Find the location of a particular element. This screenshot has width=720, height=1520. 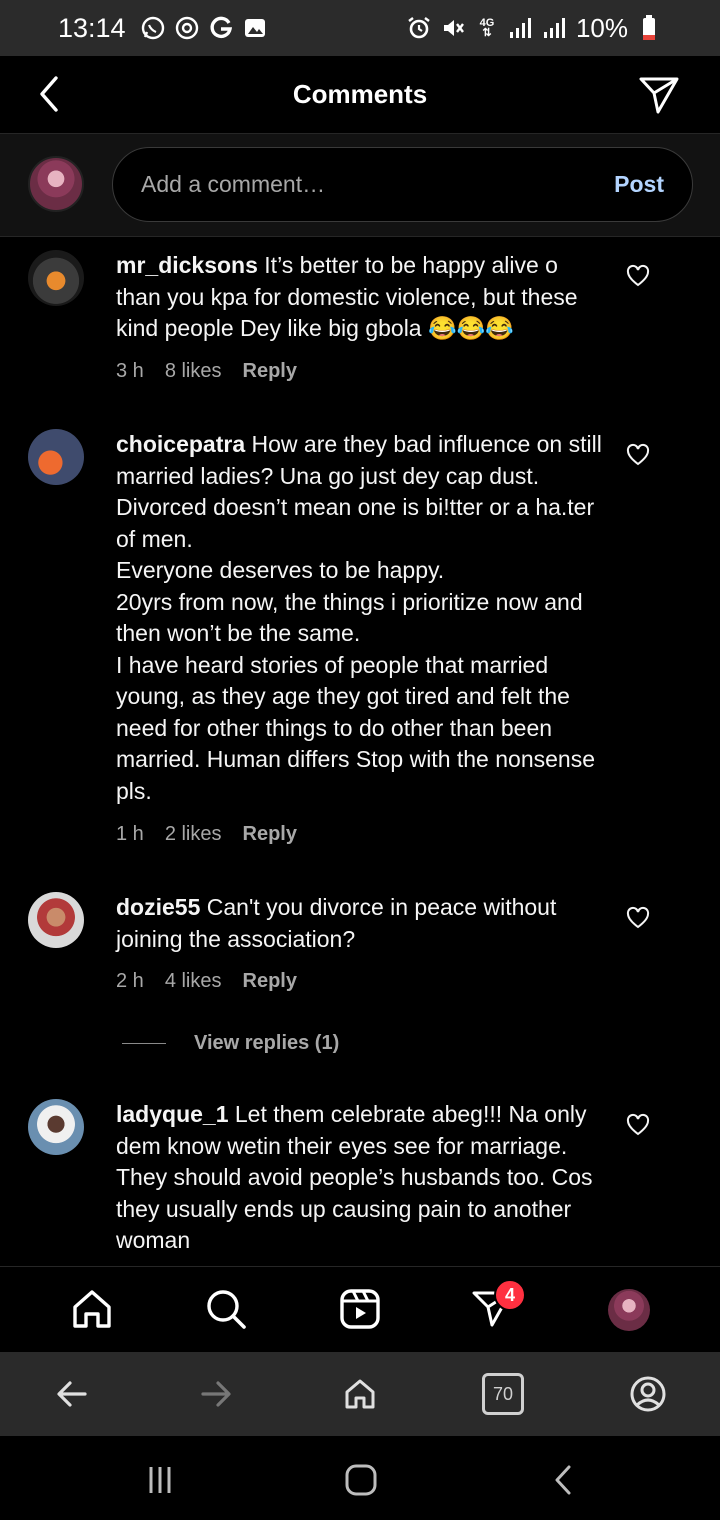

profile-avatar is located at coordinates (629, 1310).